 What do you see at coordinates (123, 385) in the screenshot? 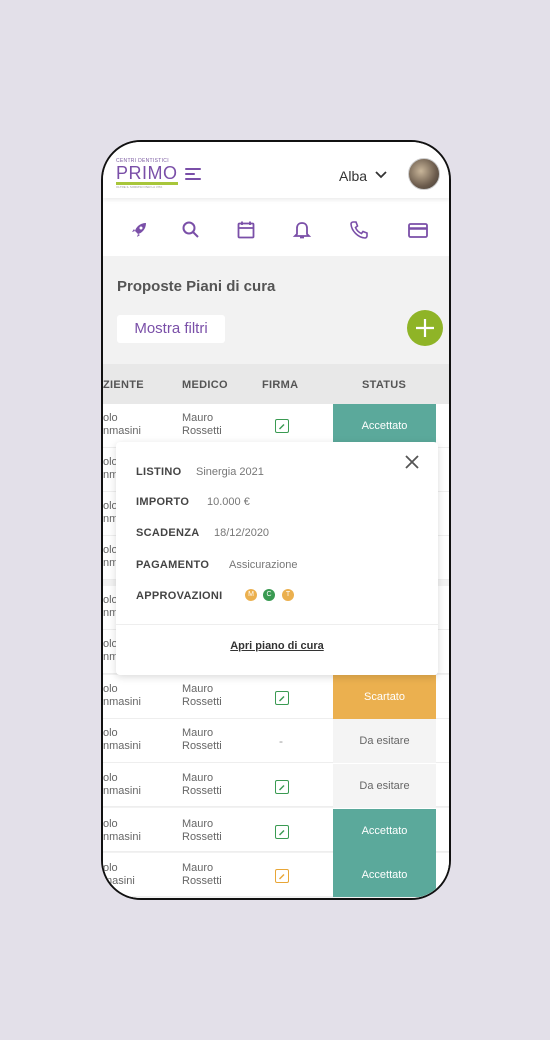
I see `column-header-patient: ZIENTE` at bounding box center [123, 385].